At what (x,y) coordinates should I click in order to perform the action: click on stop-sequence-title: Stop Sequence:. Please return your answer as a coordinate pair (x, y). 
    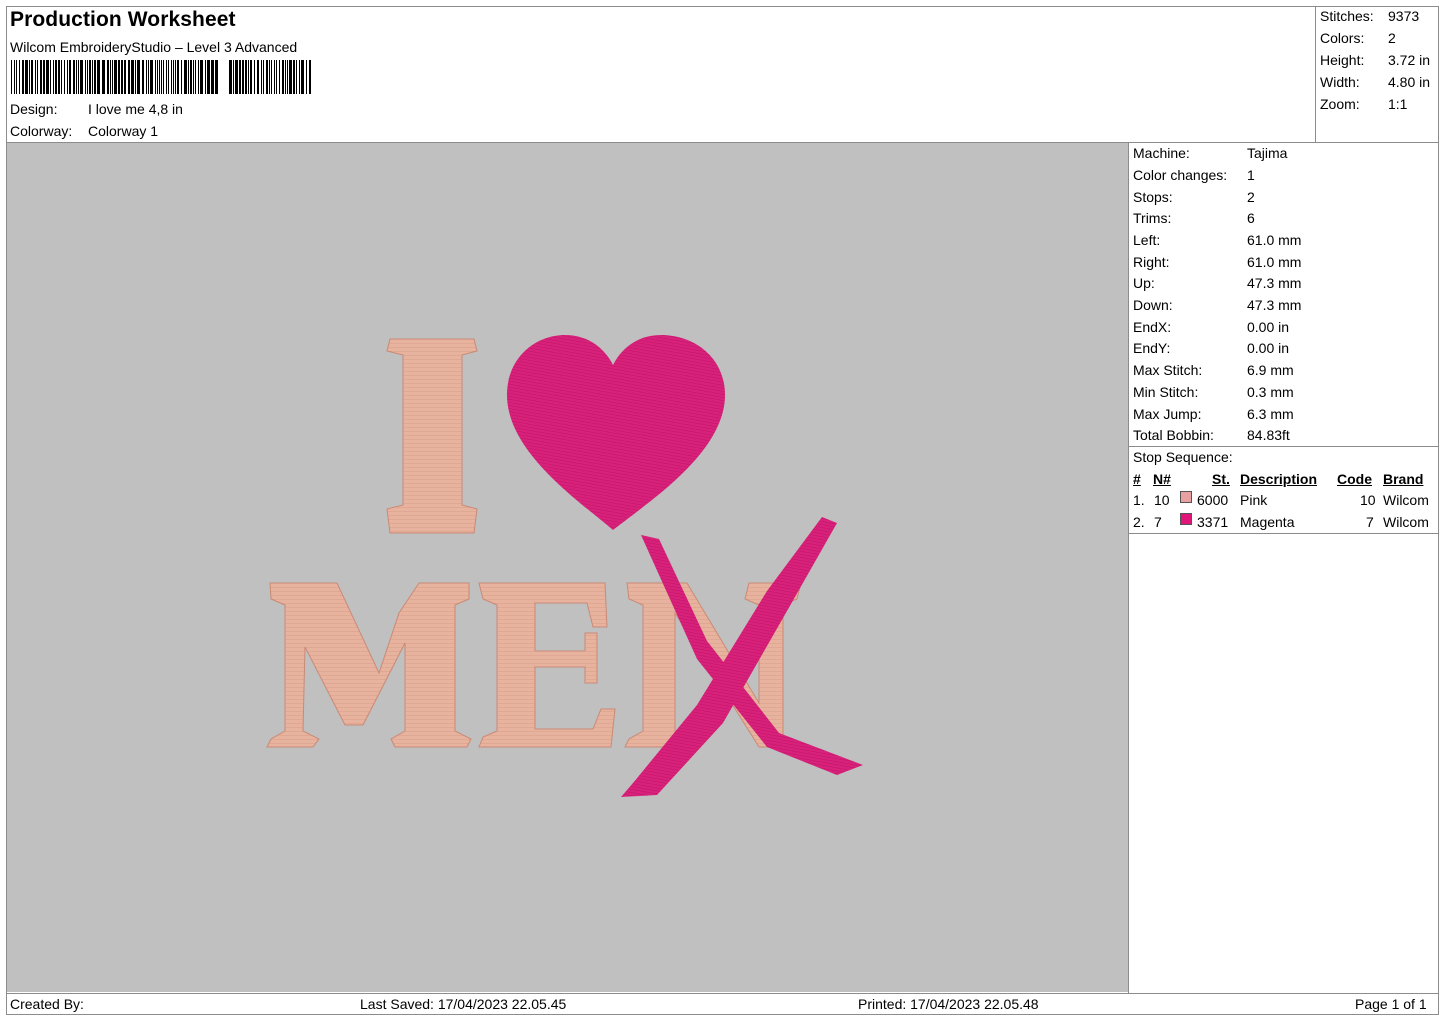
    Looking at the image, I should click on (1183, 457).